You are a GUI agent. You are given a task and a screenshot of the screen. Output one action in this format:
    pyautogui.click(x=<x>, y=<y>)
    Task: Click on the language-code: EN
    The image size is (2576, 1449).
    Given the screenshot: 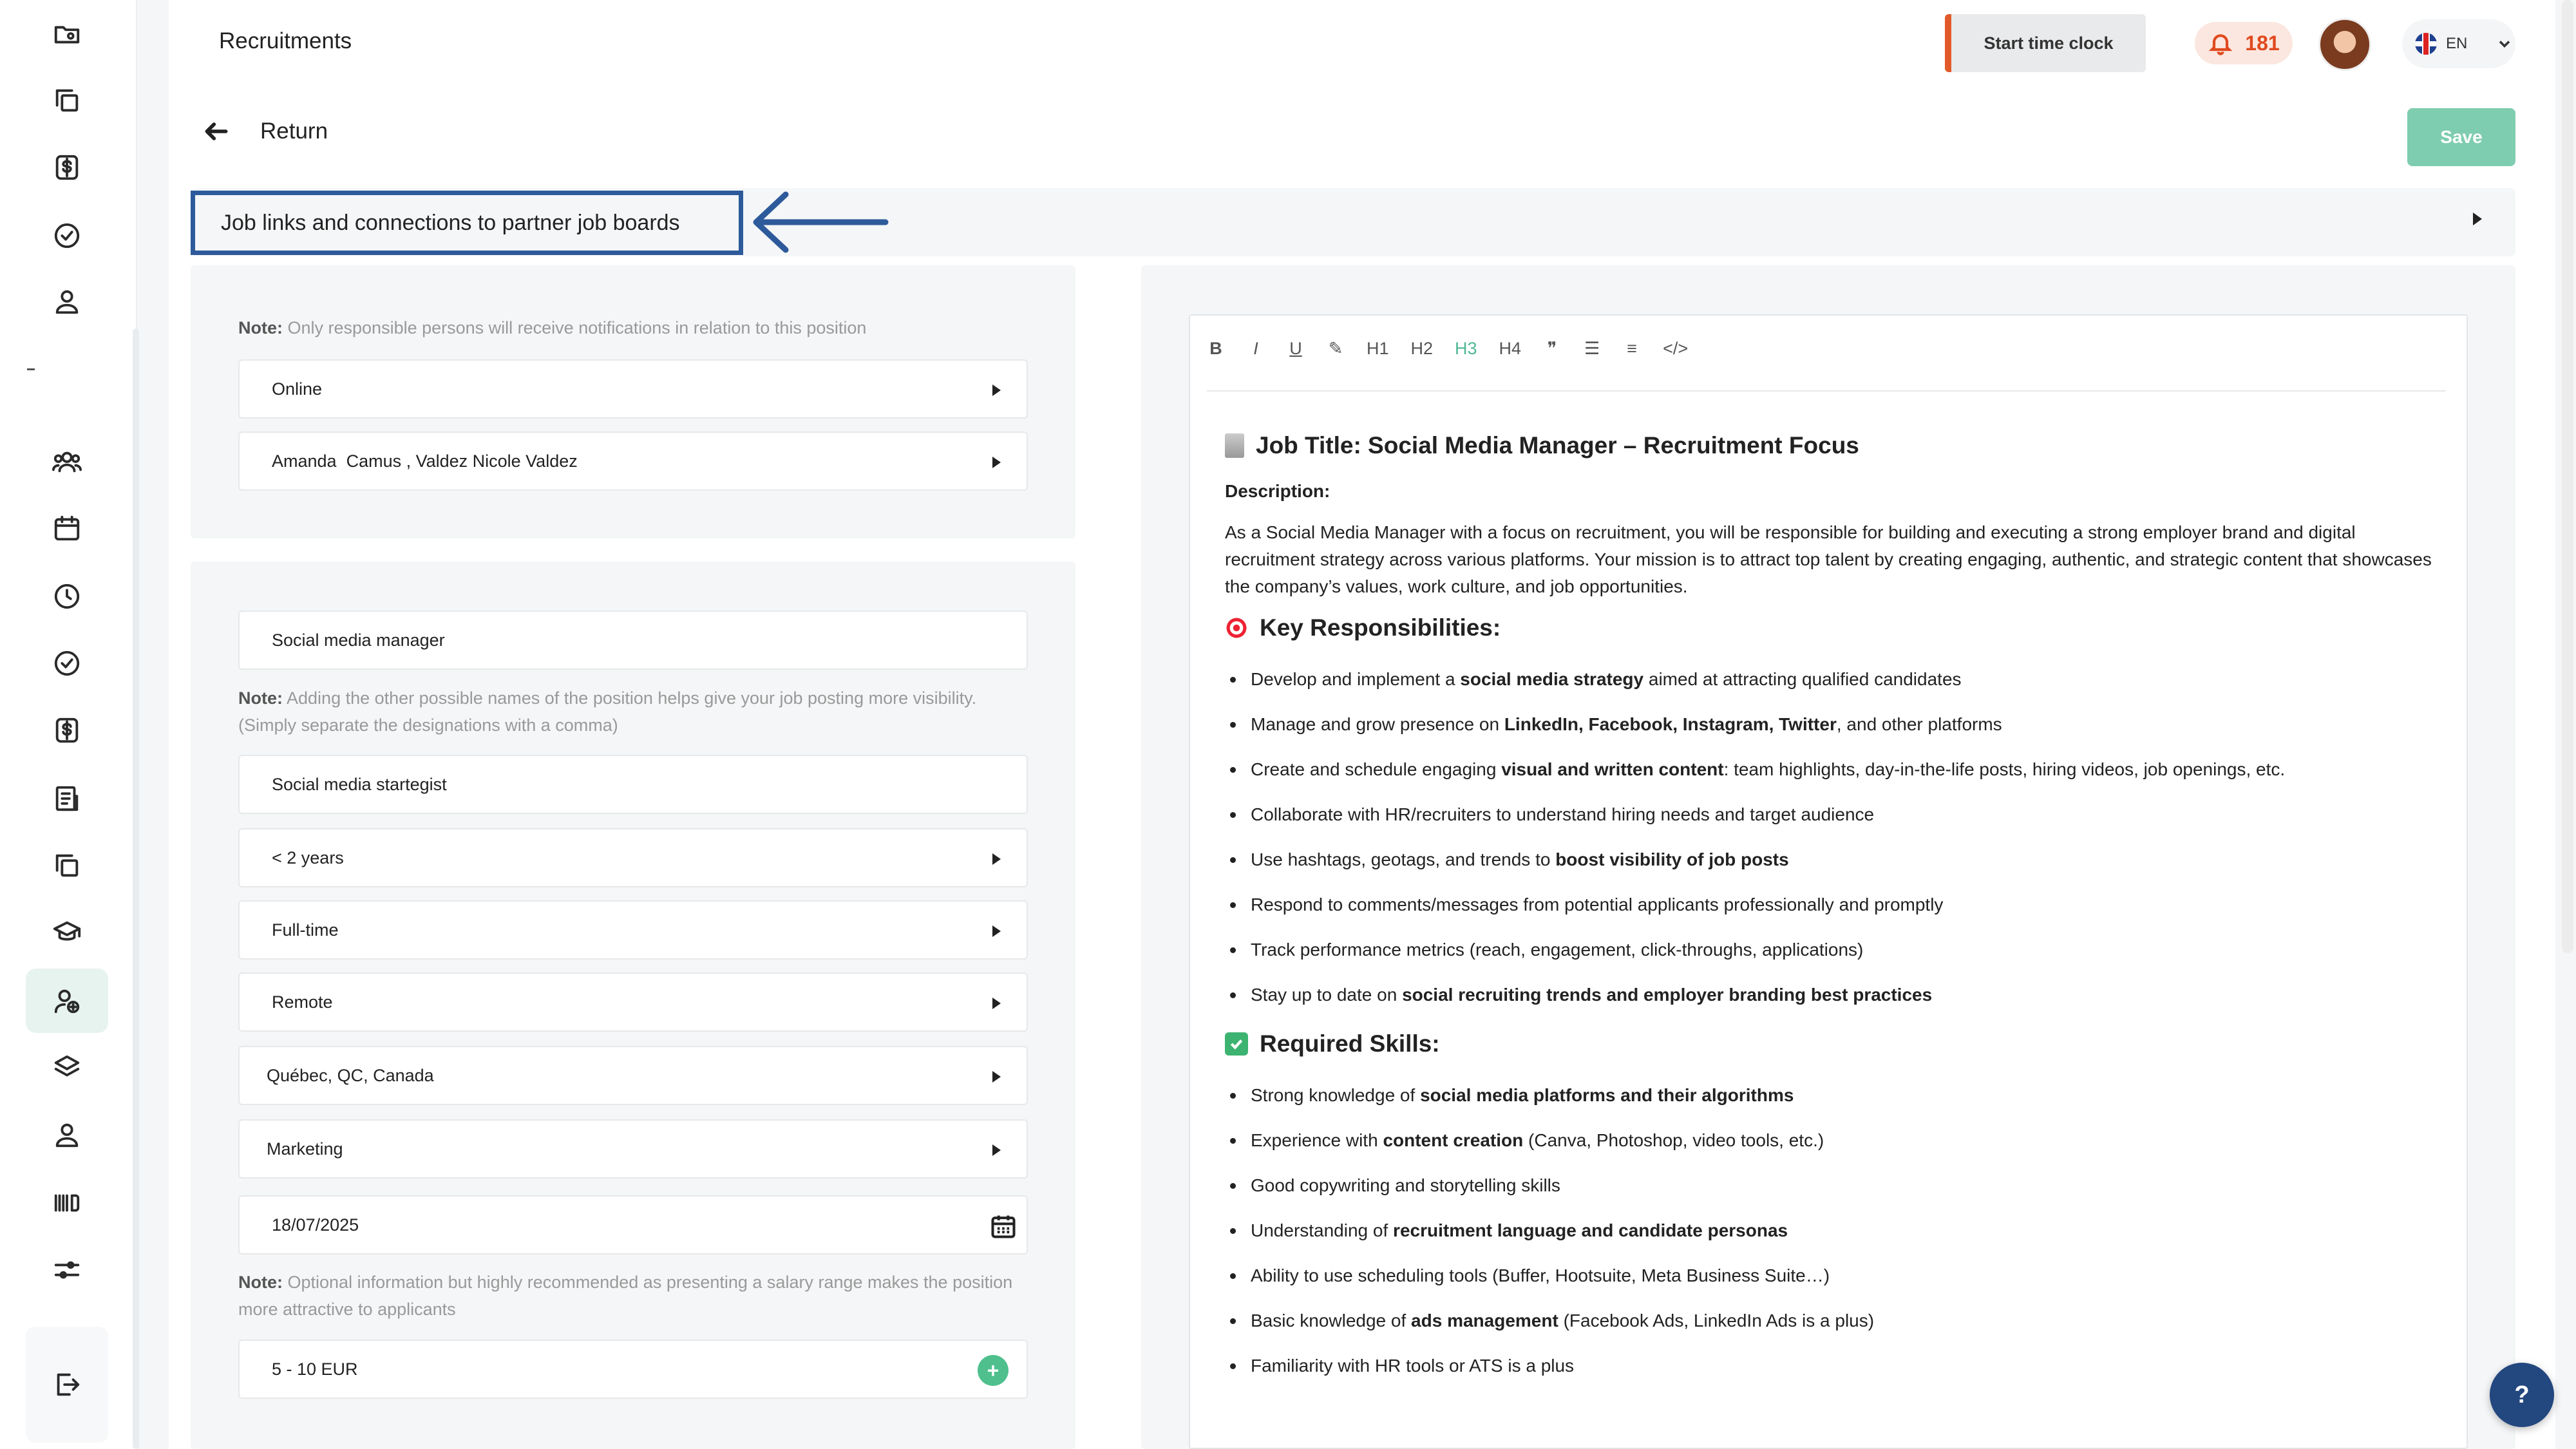 What is the action you would take?
    pyautogui.click(x=2457, y=44)
    